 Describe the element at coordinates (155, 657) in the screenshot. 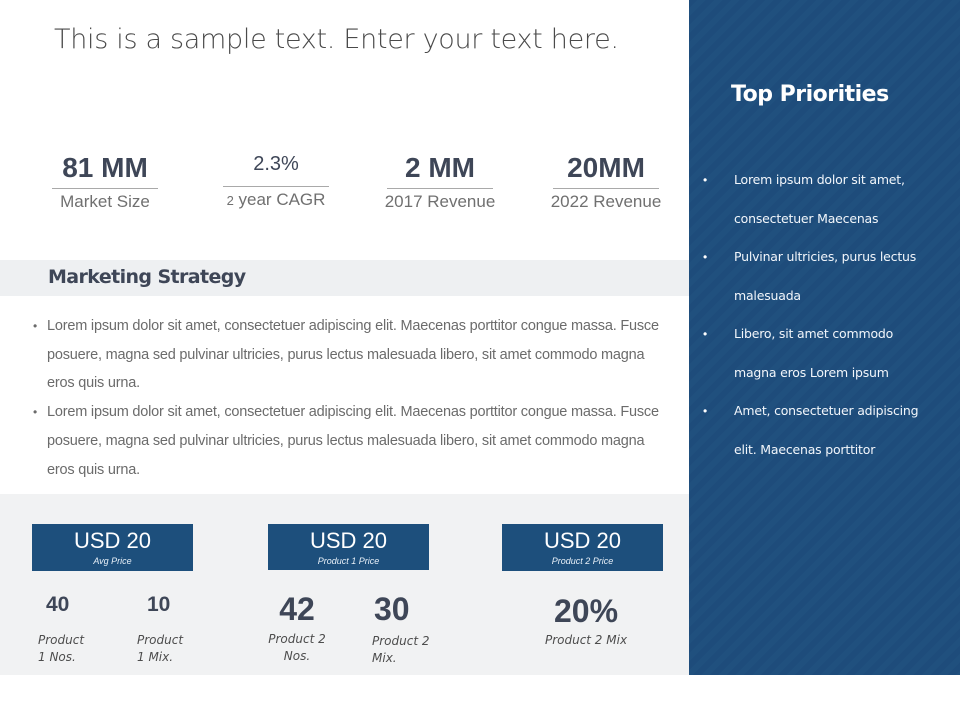

I see `metric-caption-line2: 1 Mix.` at that location.